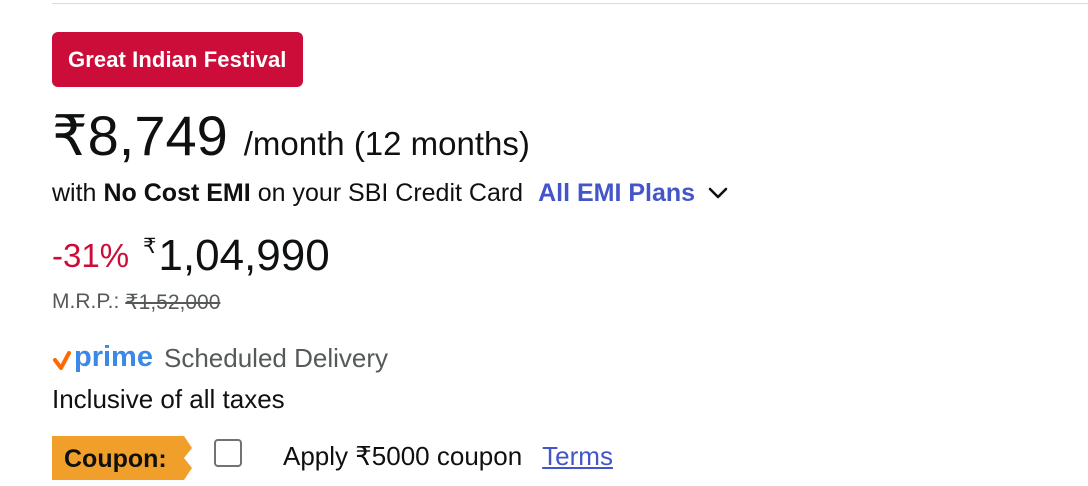 The width and height of the screenshot is (1088, 486). I want to click on all-emi-plans-link: All EMI Plans, so click(633, 193).